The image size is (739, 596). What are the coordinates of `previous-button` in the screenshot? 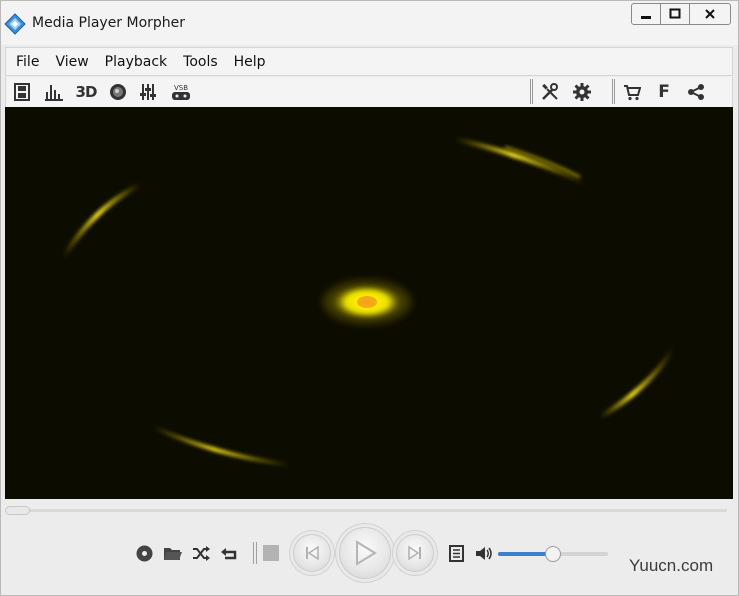 It's located at (312, 553).